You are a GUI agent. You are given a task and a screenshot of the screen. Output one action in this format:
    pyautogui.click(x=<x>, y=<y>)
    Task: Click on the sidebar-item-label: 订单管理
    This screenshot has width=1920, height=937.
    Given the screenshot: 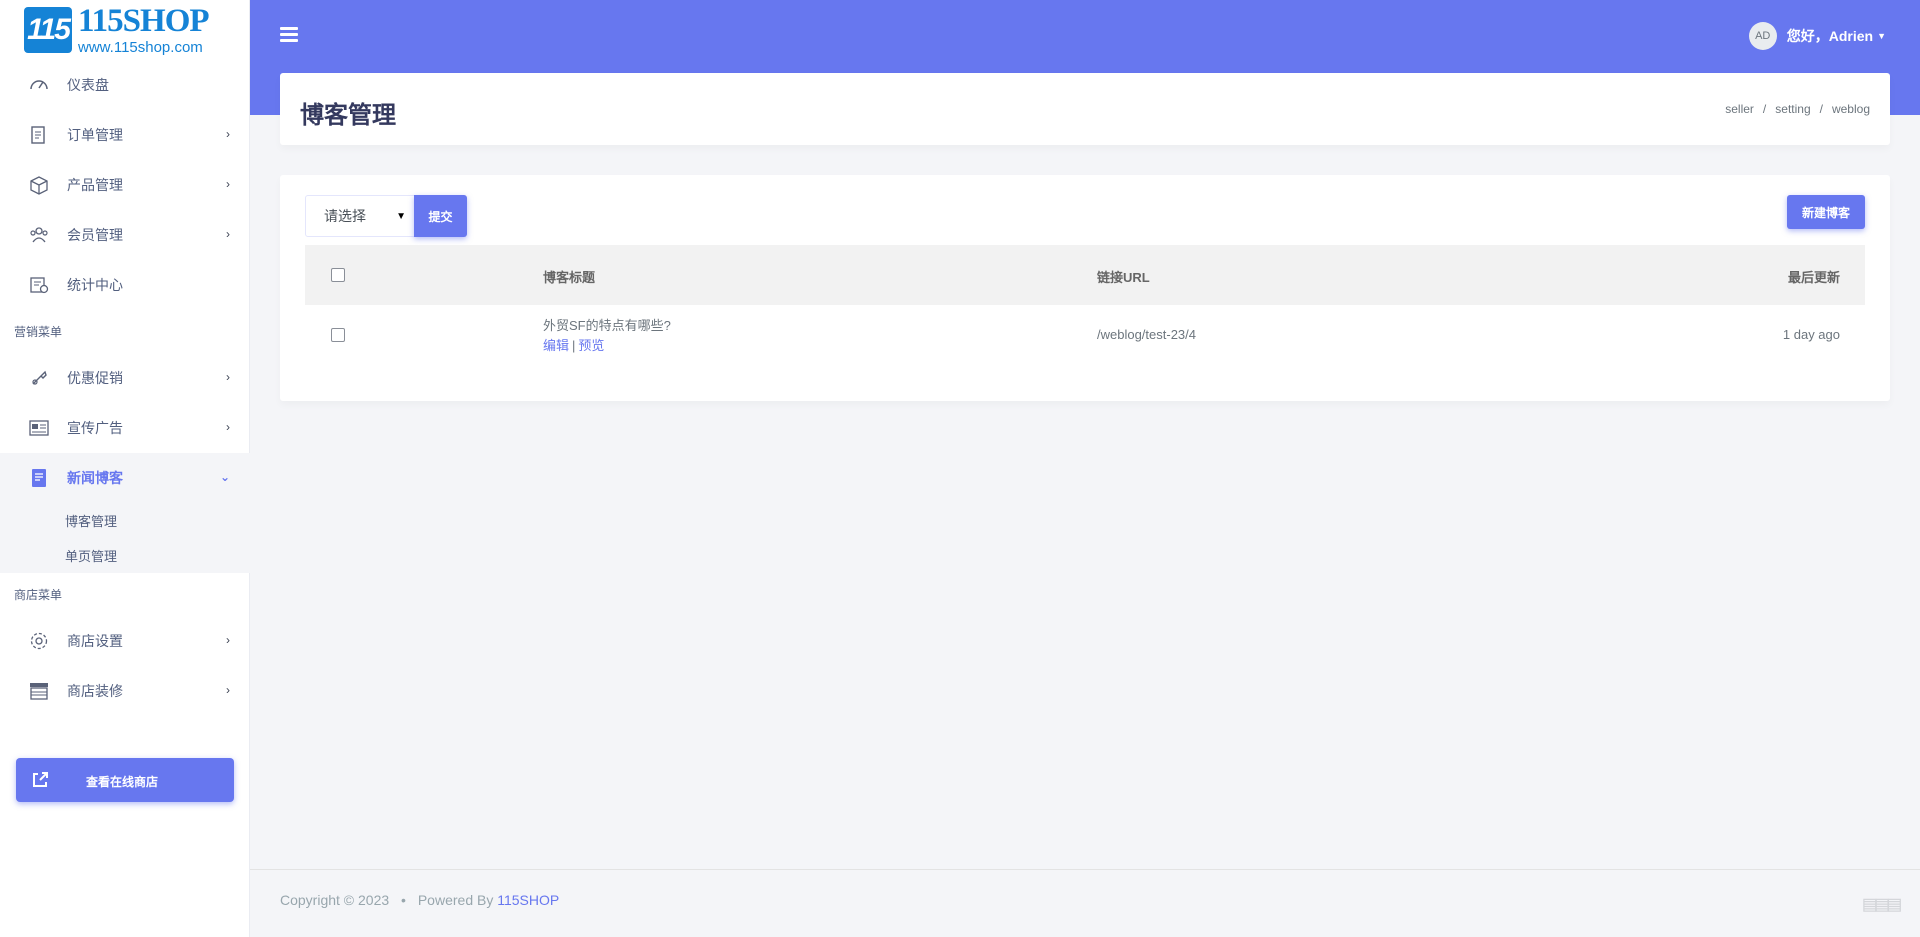 What is the action you would take?
    pyautogui.click(x=95, y=135)
    